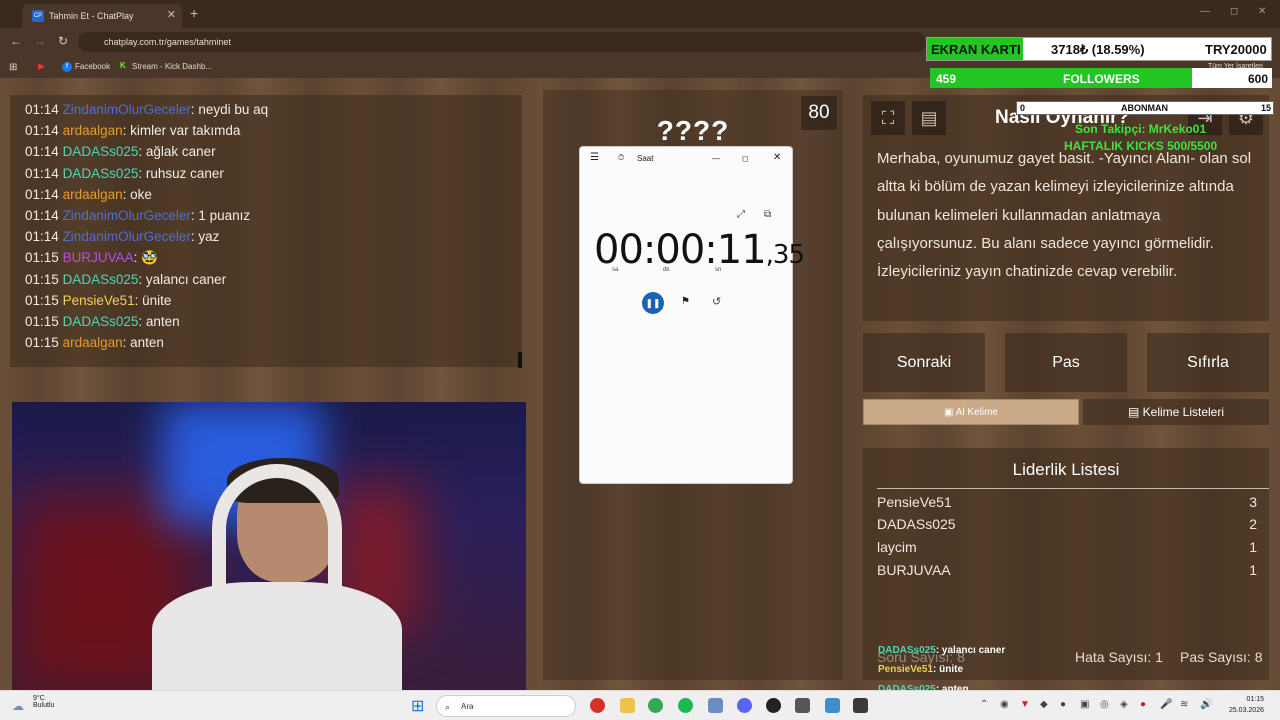 The height and width of the screenshot is (720, 1280). I want to click on chat-time: 01:15, so click(42, 300).